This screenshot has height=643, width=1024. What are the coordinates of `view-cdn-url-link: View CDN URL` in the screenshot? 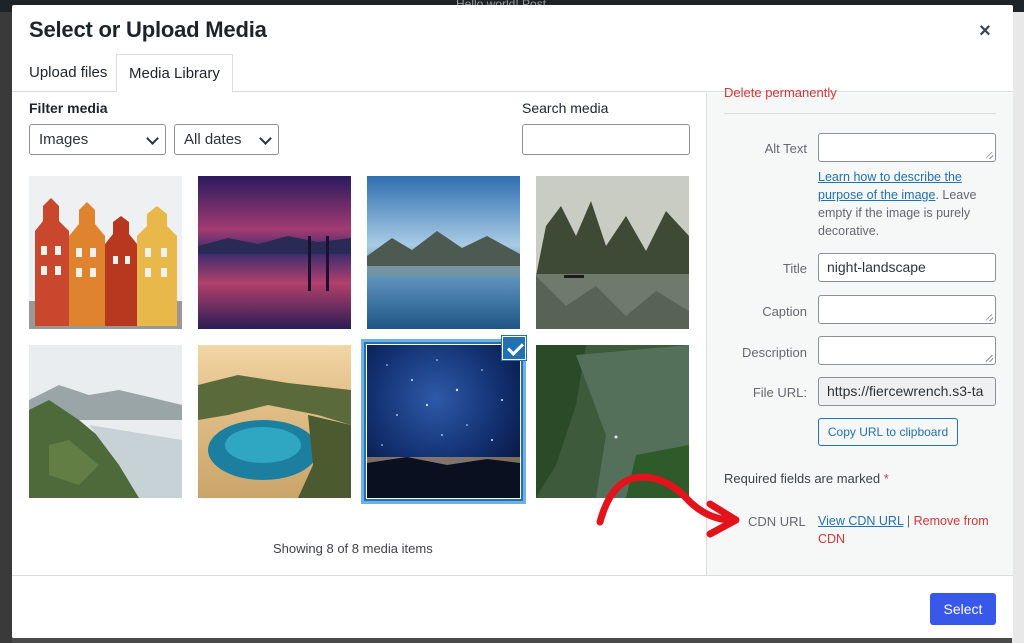 It's located at (860, 521).